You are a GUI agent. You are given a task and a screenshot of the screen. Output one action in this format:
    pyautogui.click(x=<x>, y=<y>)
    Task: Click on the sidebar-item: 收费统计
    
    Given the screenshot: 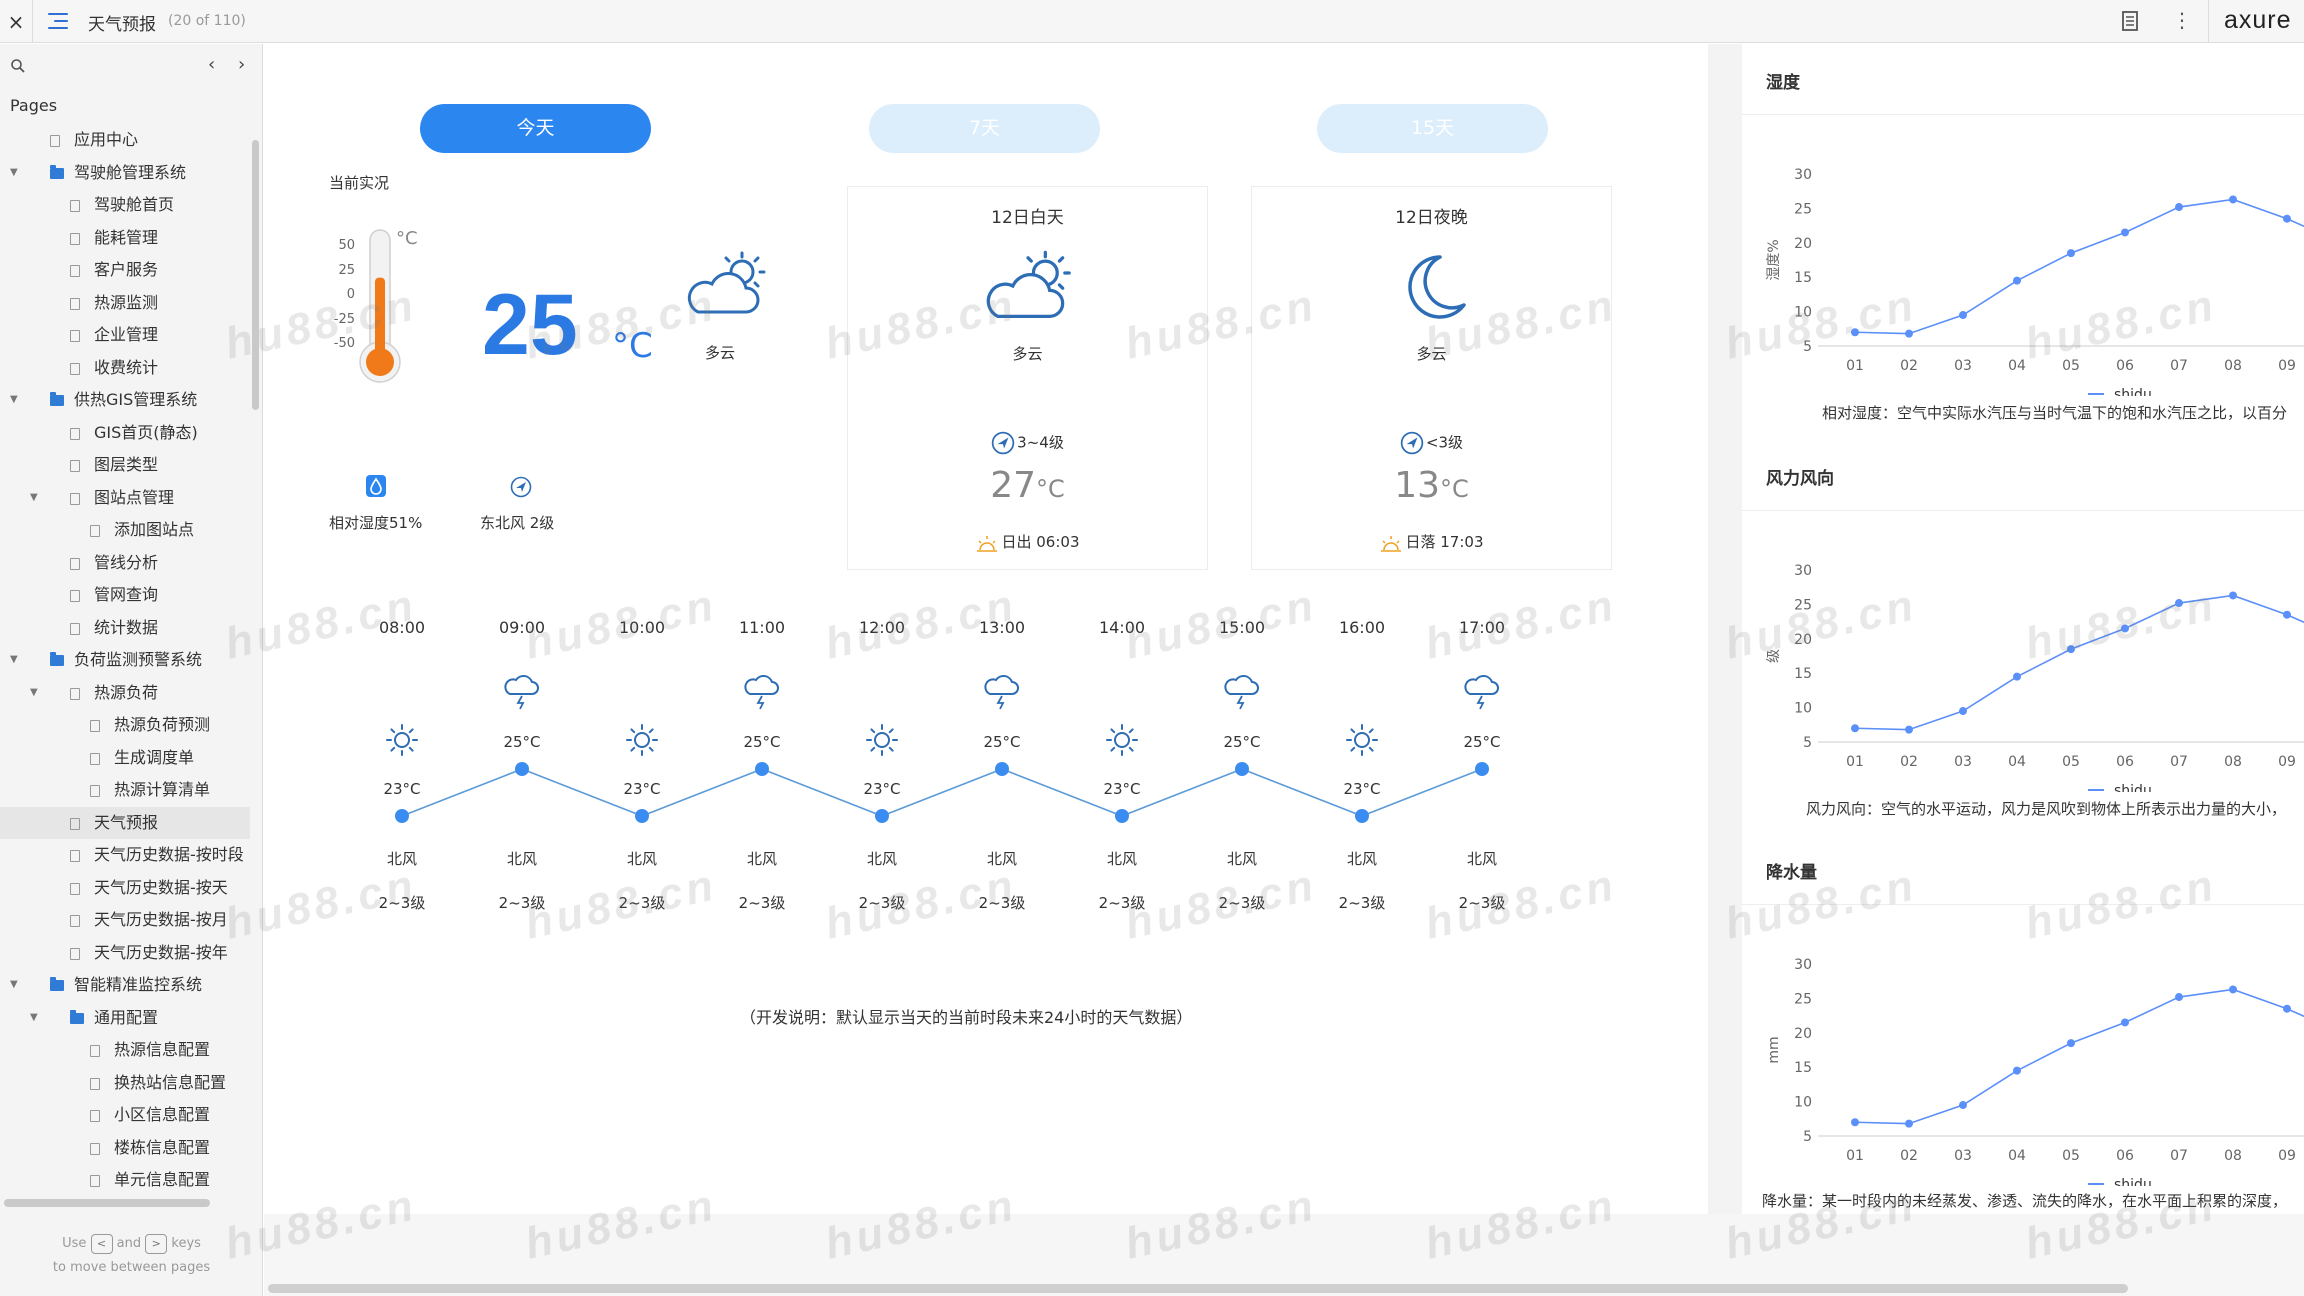 What is the action you would take?
    pyautogui.click(x=125, y=368)
    